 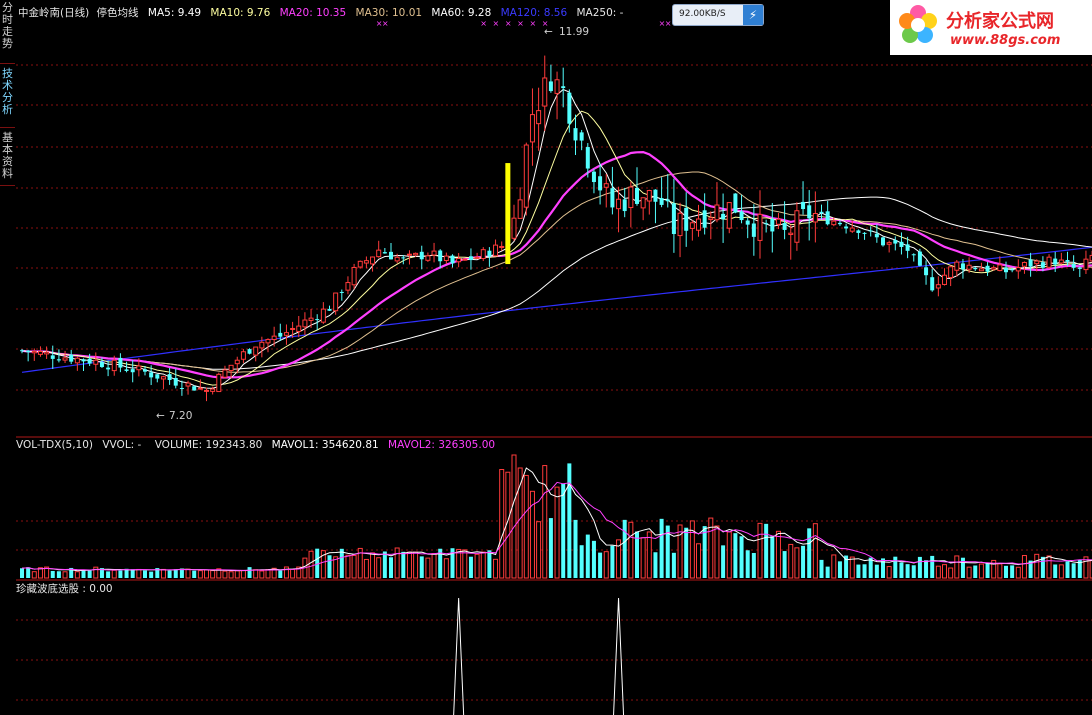 What do you see at coordinates (54, 445) in the screenshot?
I see `vol-name: VOL-TDX(5,10)` at bounding box center [54, 445].